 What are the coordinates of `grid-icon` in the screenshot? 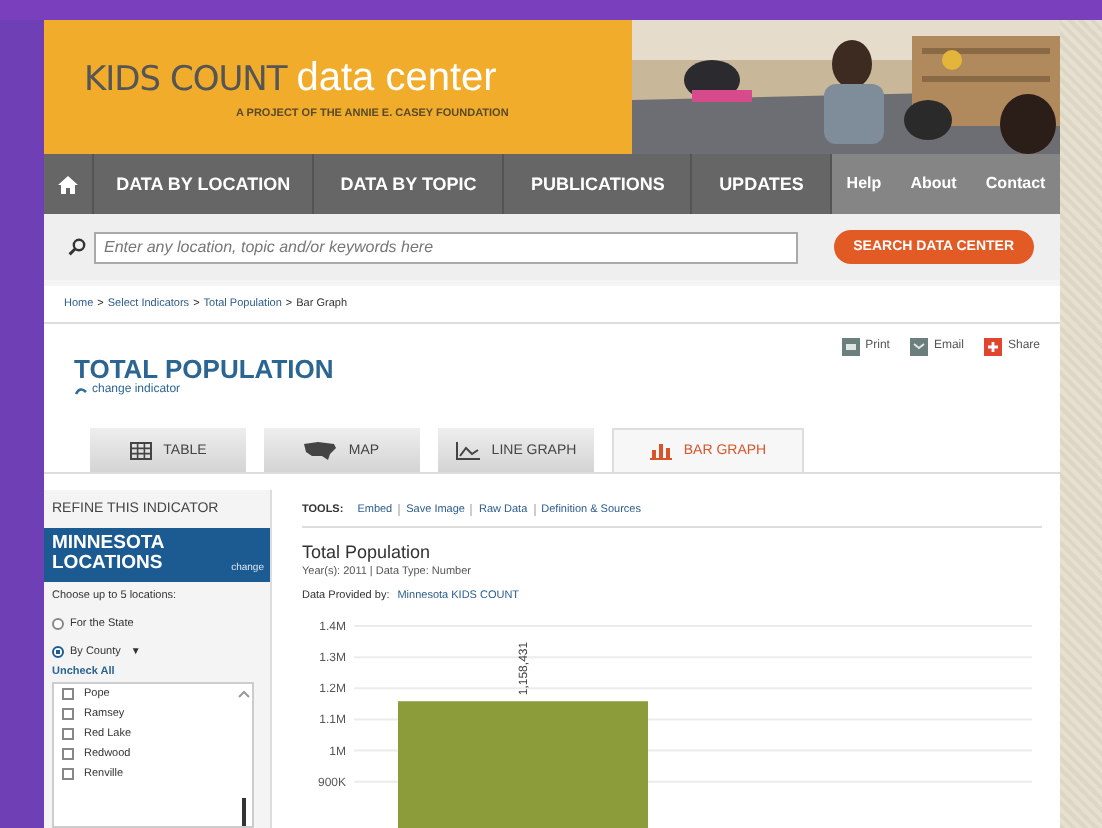 It's located at (140, 450).